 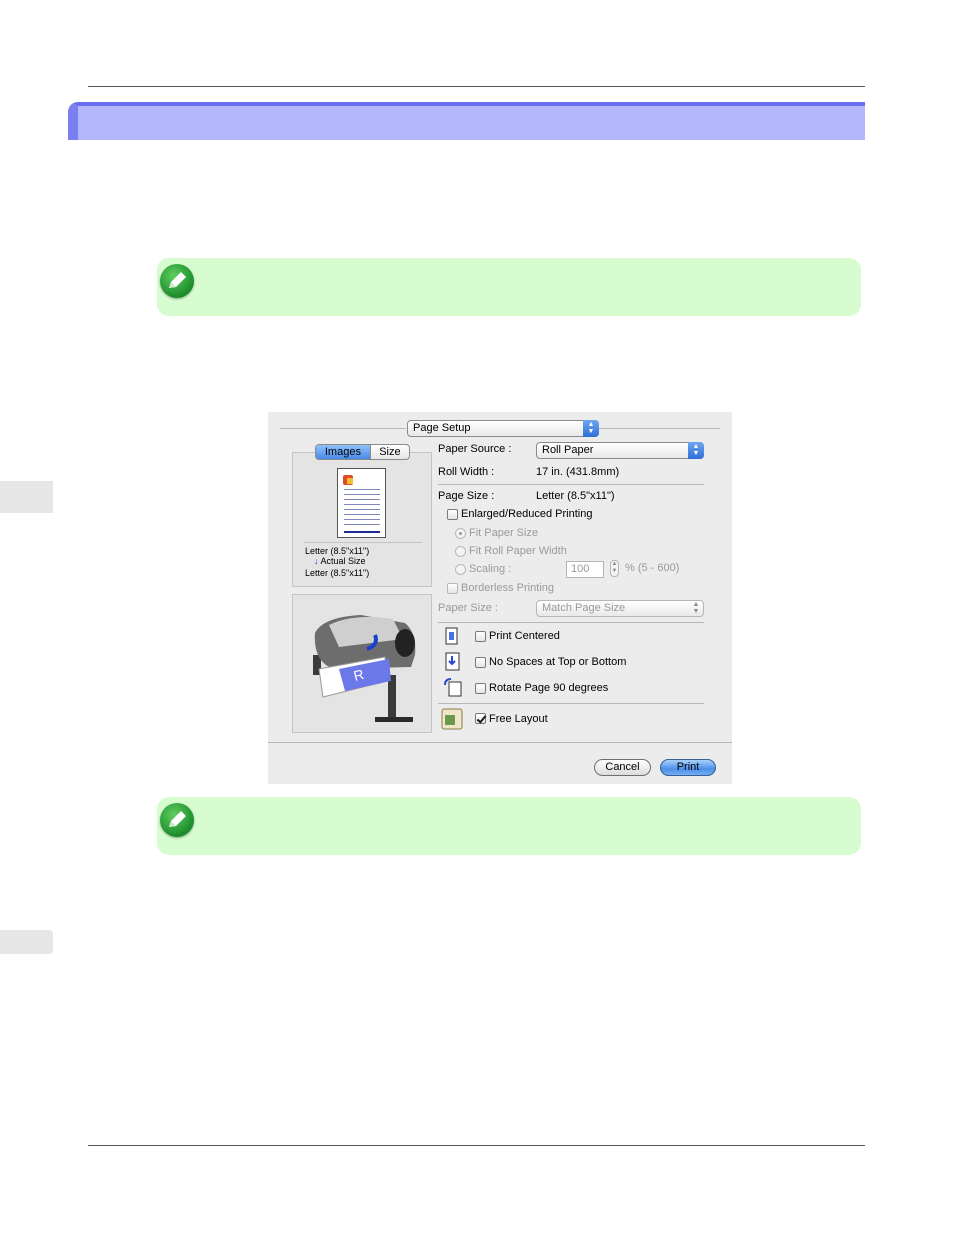 What do you see at coordinates (26, 497) in the screenshot?
I see `chapter-side-tab` at bounding box center [26, 497].